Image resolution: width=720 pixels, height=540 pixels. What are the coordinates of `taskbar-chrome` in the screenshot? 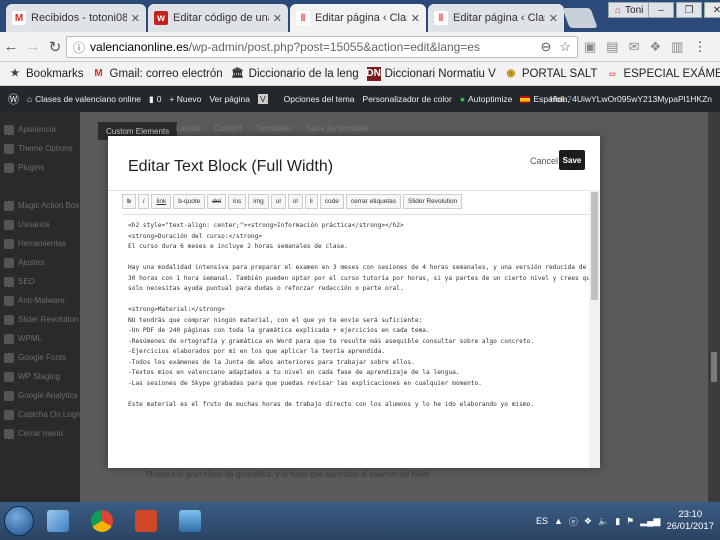 It's located at (102, 521).